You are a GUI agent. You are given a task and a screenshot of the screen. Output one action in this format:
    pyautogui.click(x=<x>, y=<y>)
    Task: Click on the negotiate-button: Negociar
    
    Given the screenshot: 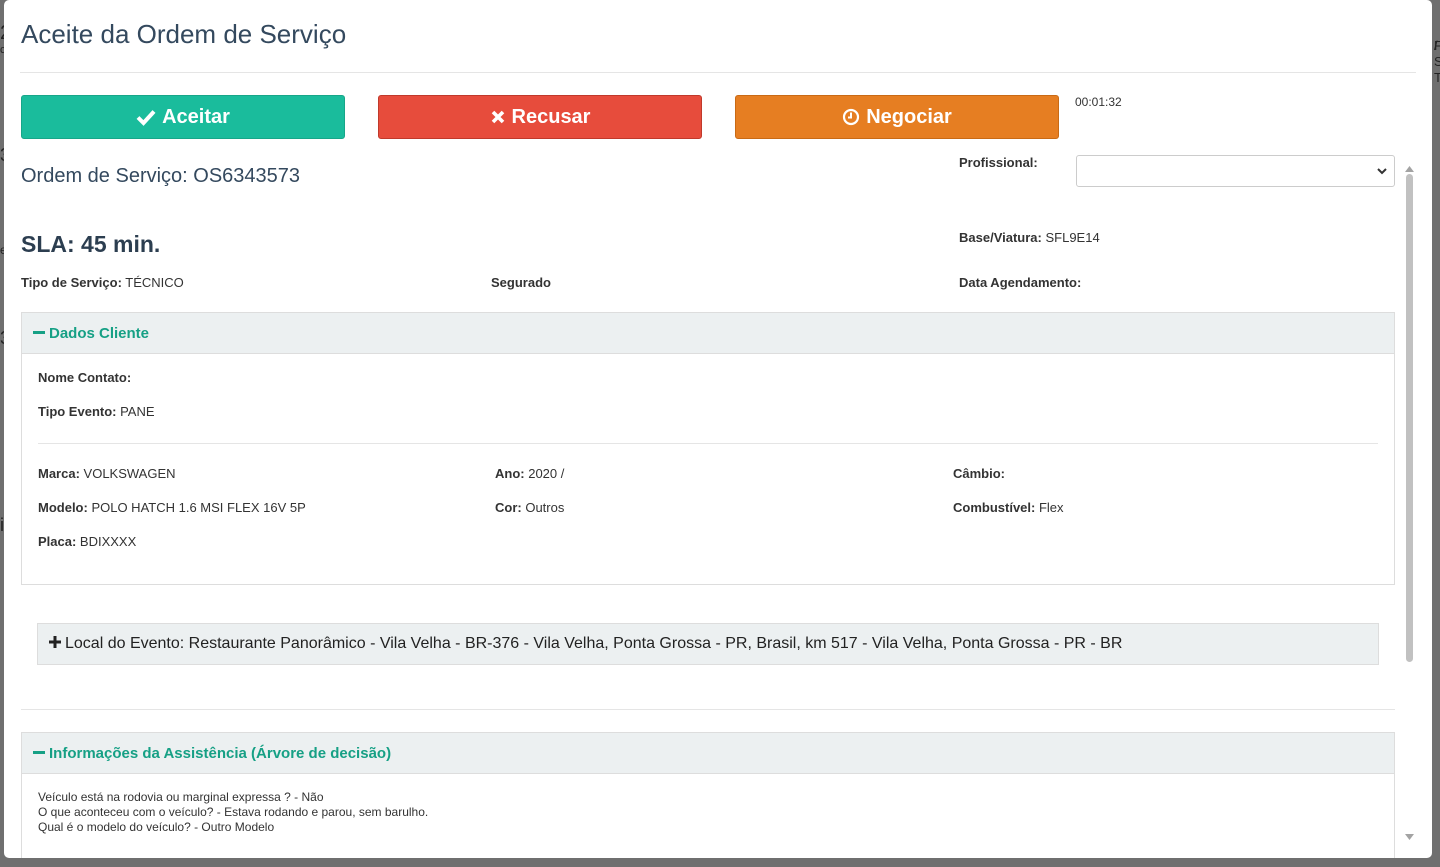 What is the action you would take?
    pyautogui.click(x=897, y=117)
    